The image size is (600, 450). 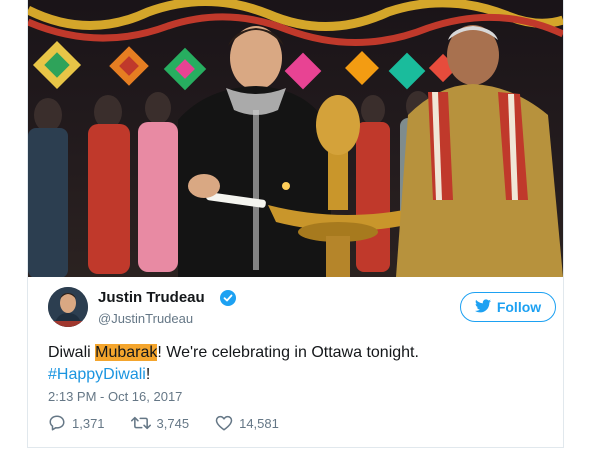 What do you see at coordinates (288, 352) in the screenshot?
I see `tweet-text-rest: ! We're celebrating in Ottawa tonight.` at bounding box center [288, 352].